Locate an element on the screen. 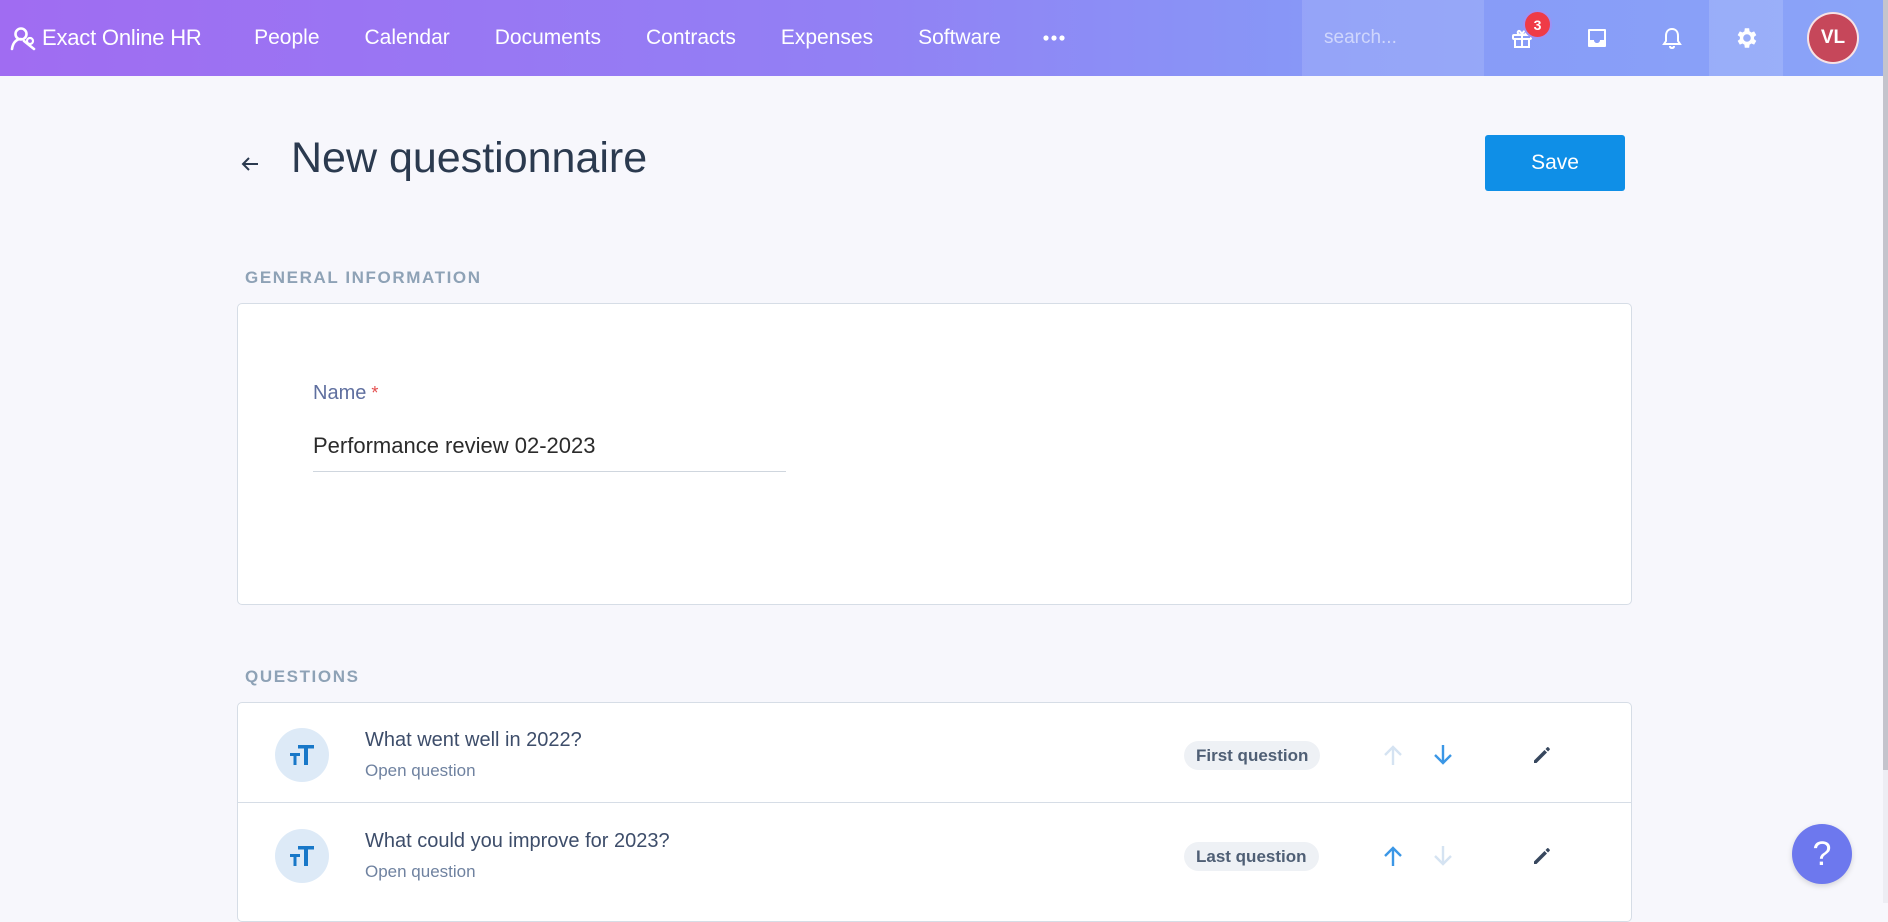 The height and width of the screenshot is (922, 1888). gear-icon is located at coordinates (1747, 38).